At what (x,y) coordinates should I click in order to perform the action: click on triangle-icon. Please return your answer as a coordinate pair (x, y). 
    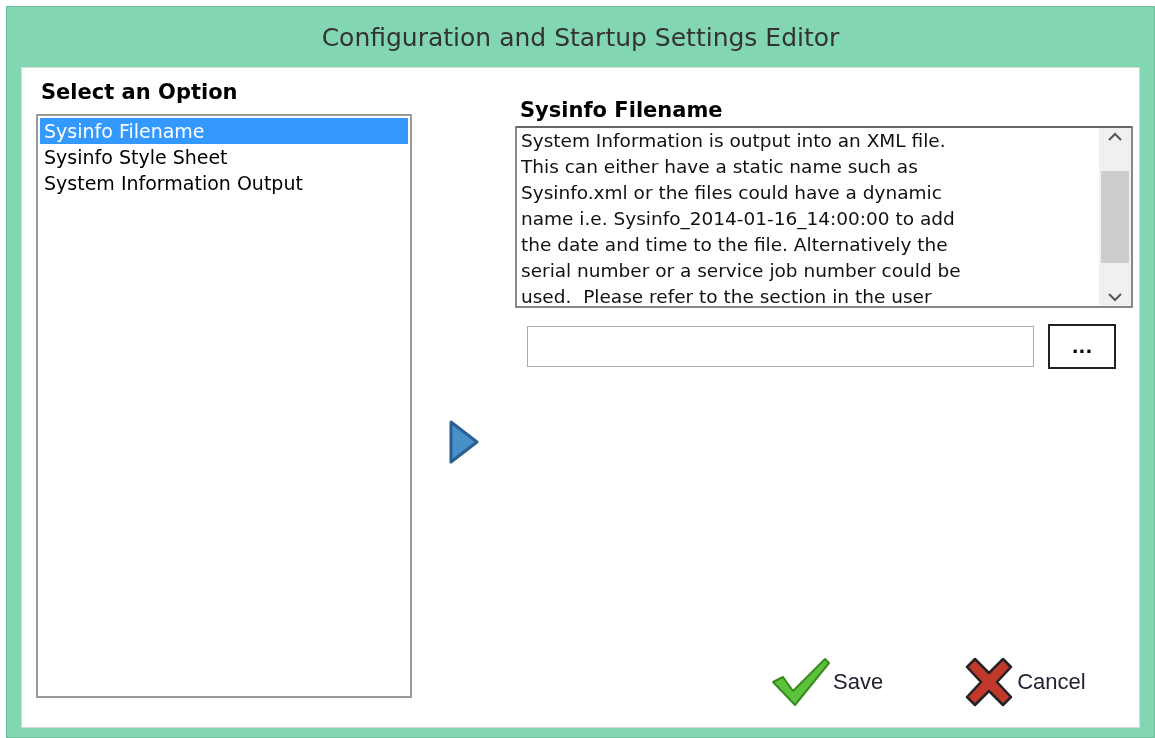
    Looking at the image, I should click on (463, 442).